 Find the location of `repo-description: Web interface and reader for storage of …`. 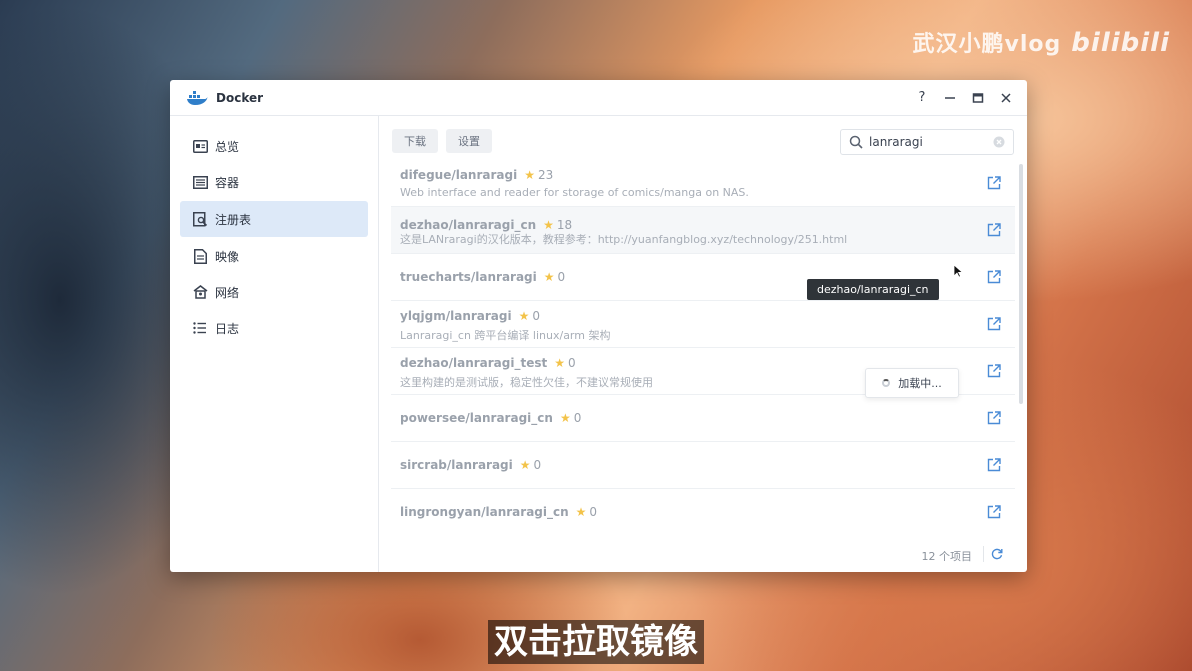

repo-description: Web interface and reader for storage of … is located at coordinates (574, 192).